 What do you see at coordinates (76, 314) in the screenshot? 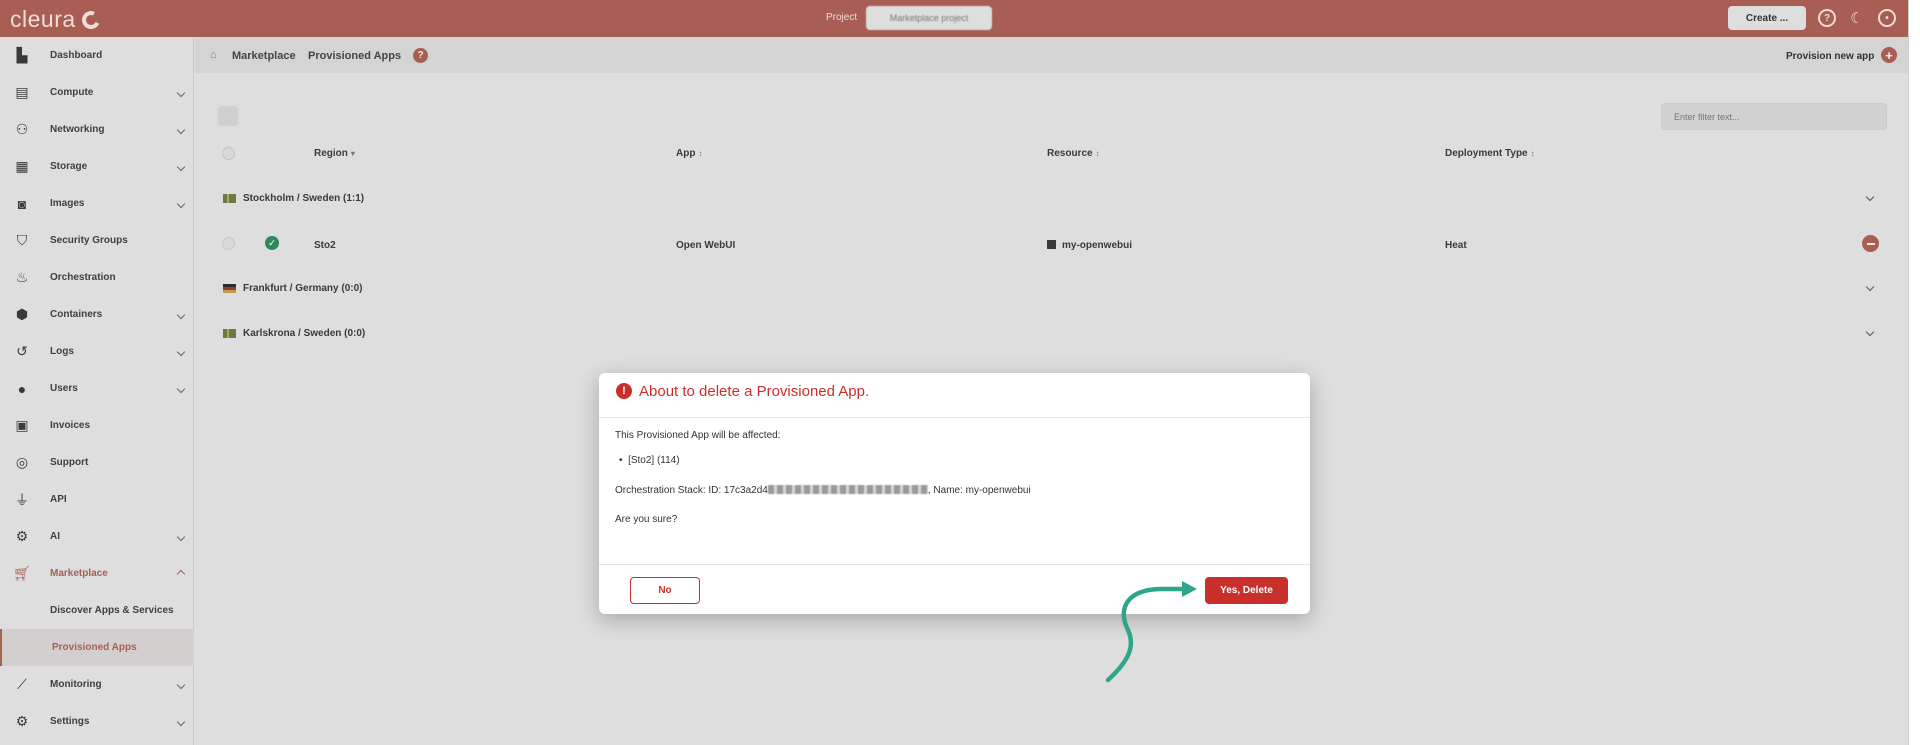
I see `sidebar-item-label: Containers` at bounding box center [76, 314].